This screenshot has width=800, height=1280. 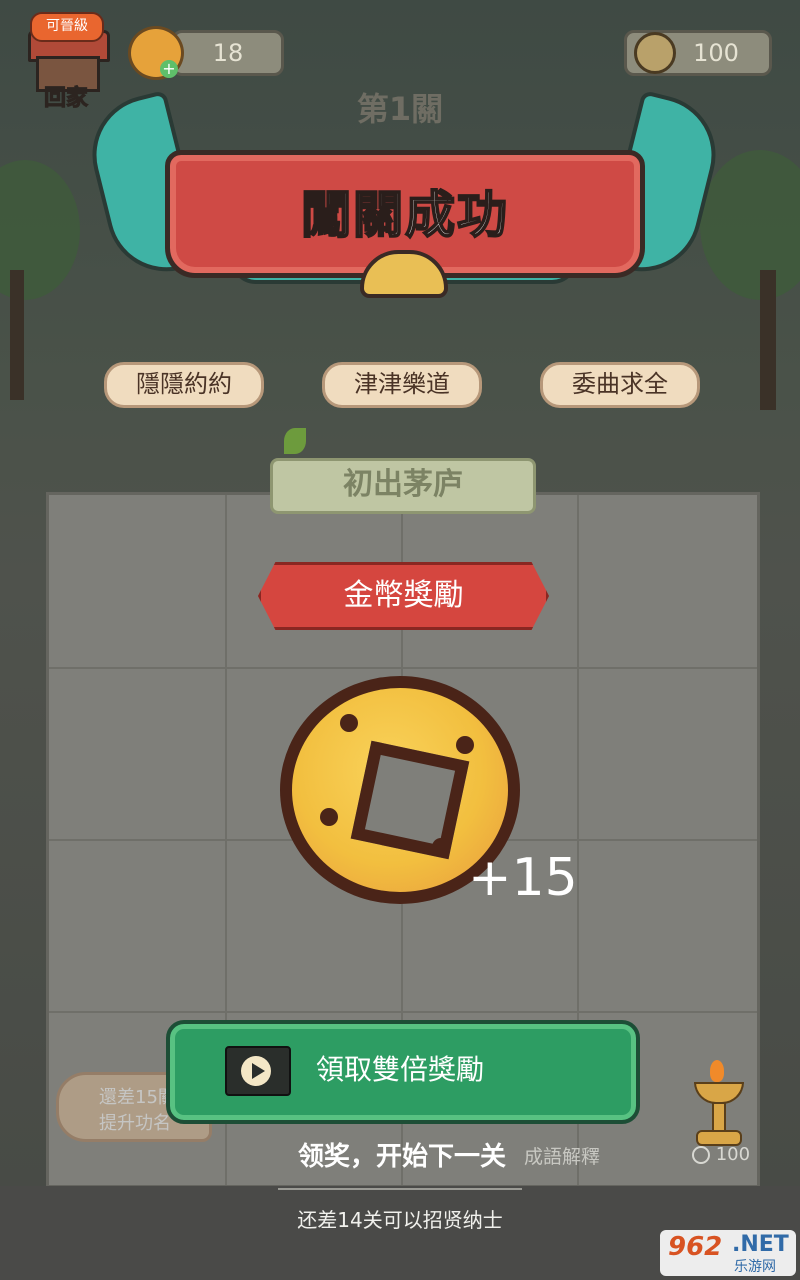 What do you see at coordinates (402, 1156) in the screenshot?
I see `next-level-button: 领奖，开始下一关` at bounding box center [402, 1156].